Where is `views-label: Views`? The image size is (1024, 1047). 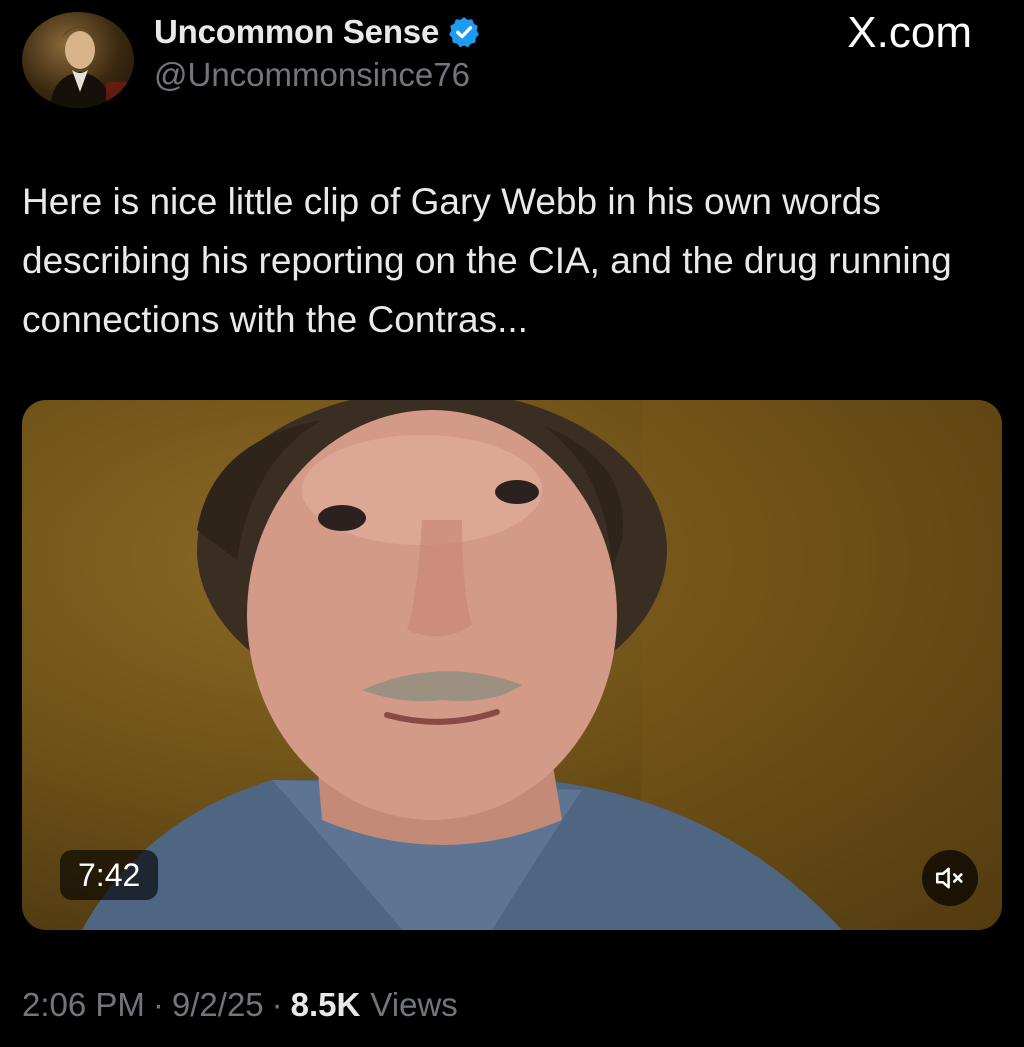 views-label: Views is located at coordinates (414, 1004).